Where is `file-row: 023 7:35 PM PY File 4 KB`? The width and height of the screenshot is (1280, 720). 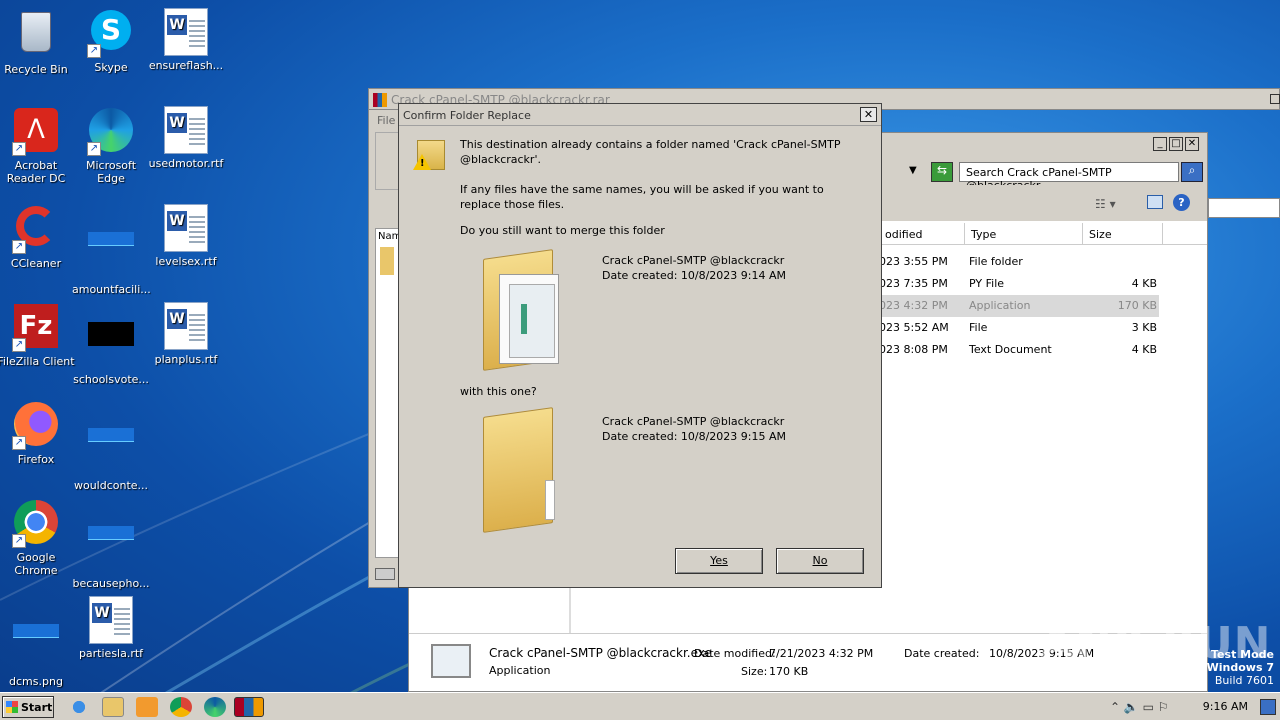
file-row: 023 7:35 PM PY File 4 KB is located at coordinates (1019, 284).